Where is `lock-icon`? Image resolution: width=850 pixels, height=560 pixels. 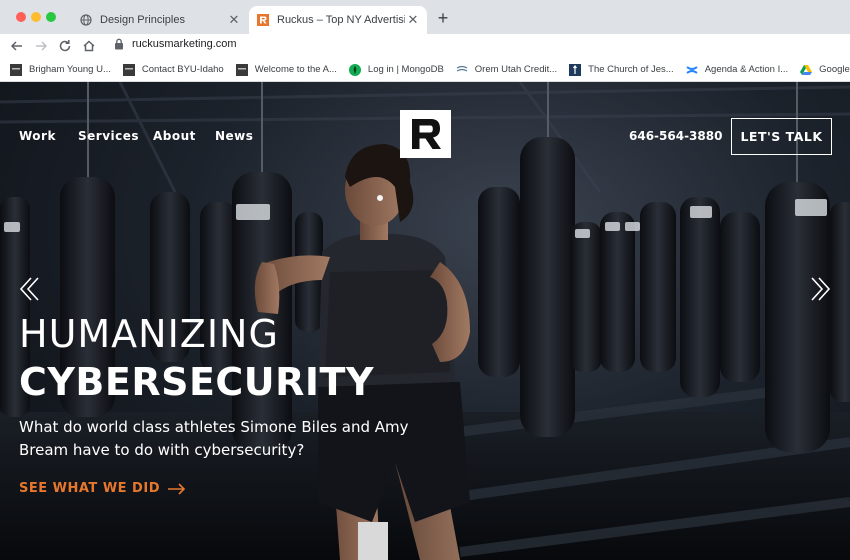 lock-icon is located at coordinates (119, 44).